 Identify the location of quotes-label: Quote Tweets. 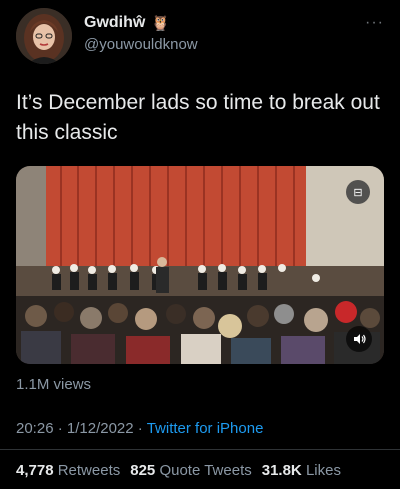
(205, 470).